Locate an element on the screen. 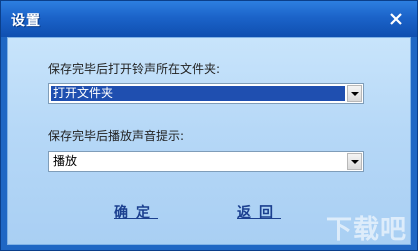 The height and width of the screenshot is (251, 418). play-sound-select: 播放 is located at coordinates (206, 161).